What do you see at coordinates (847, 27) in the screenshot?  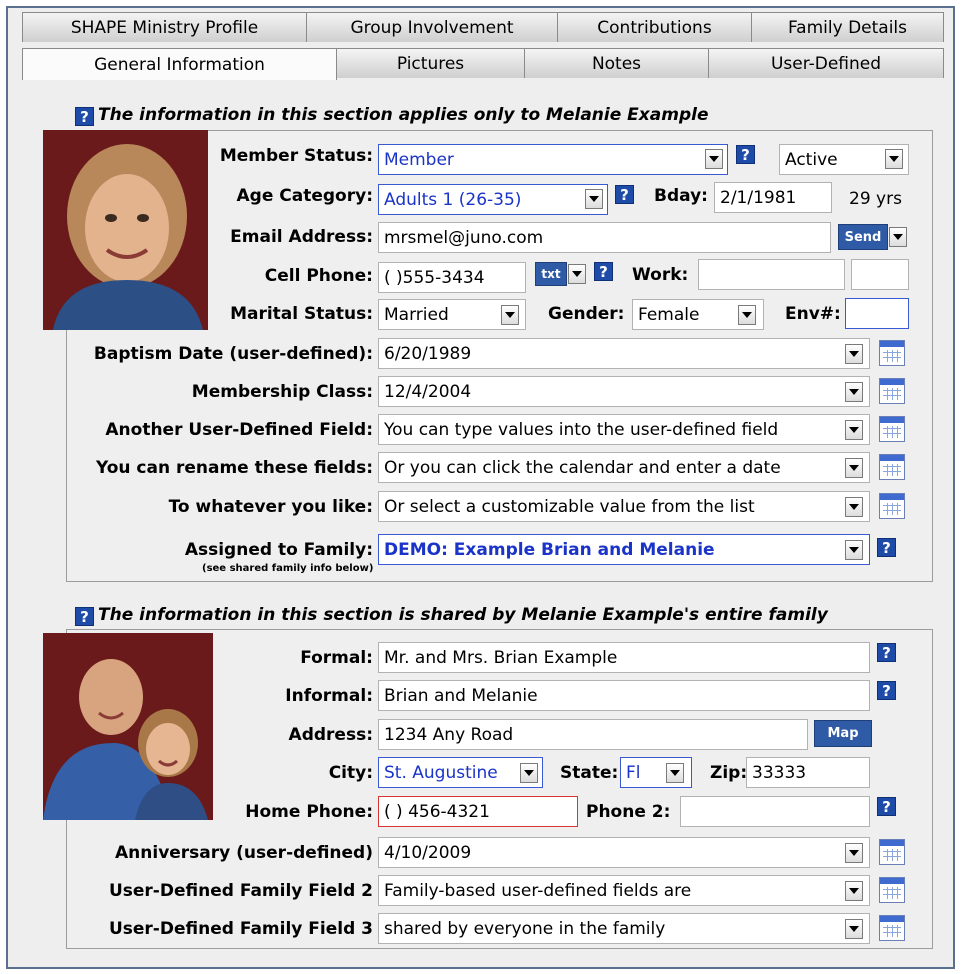 I see `tab-family-details: Family Details` at bounding box center [847, 27].